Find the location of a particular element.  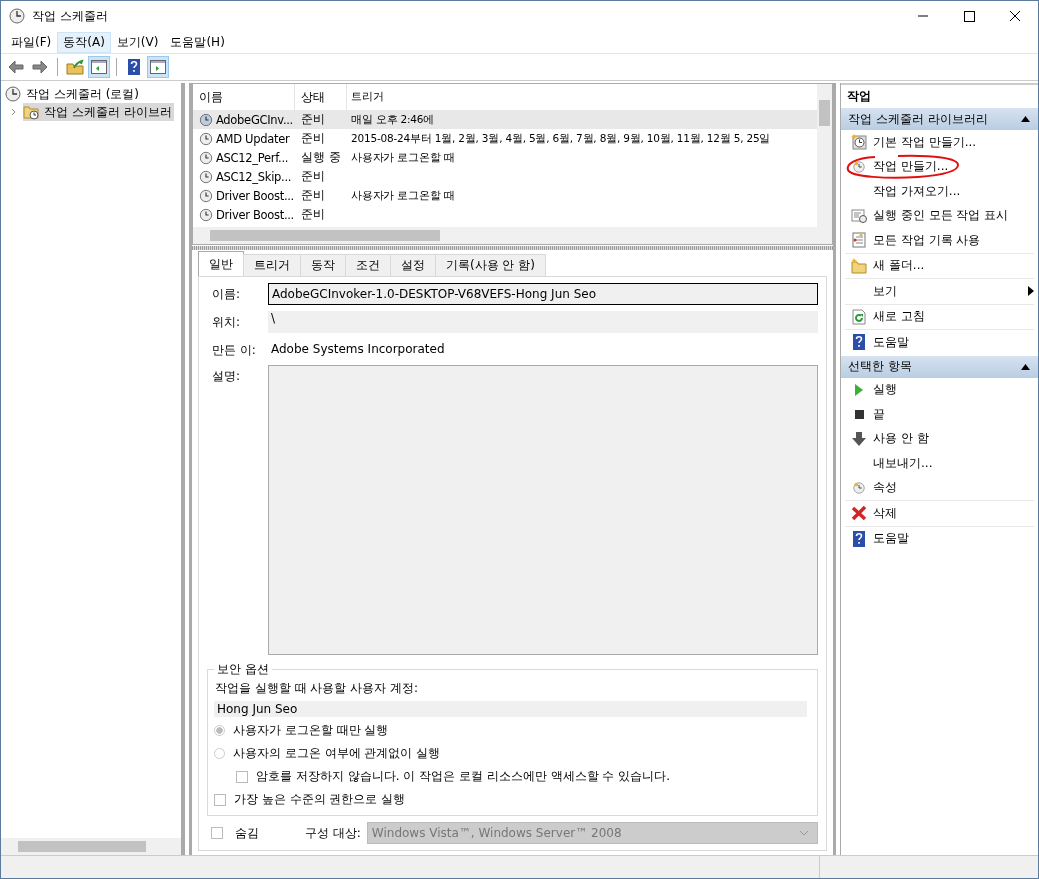

delete-icon is located at coordinates (859, 513).